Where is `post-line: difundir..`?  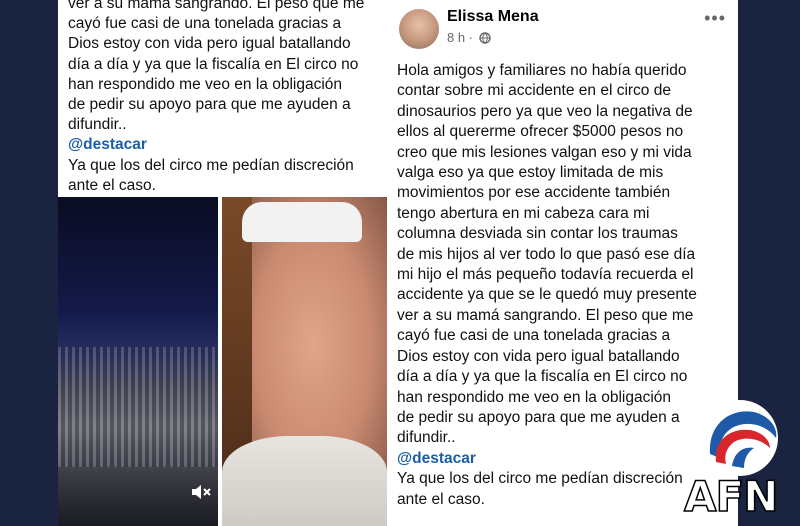 post-line: difundir.. is located at coordinates (97, 125).